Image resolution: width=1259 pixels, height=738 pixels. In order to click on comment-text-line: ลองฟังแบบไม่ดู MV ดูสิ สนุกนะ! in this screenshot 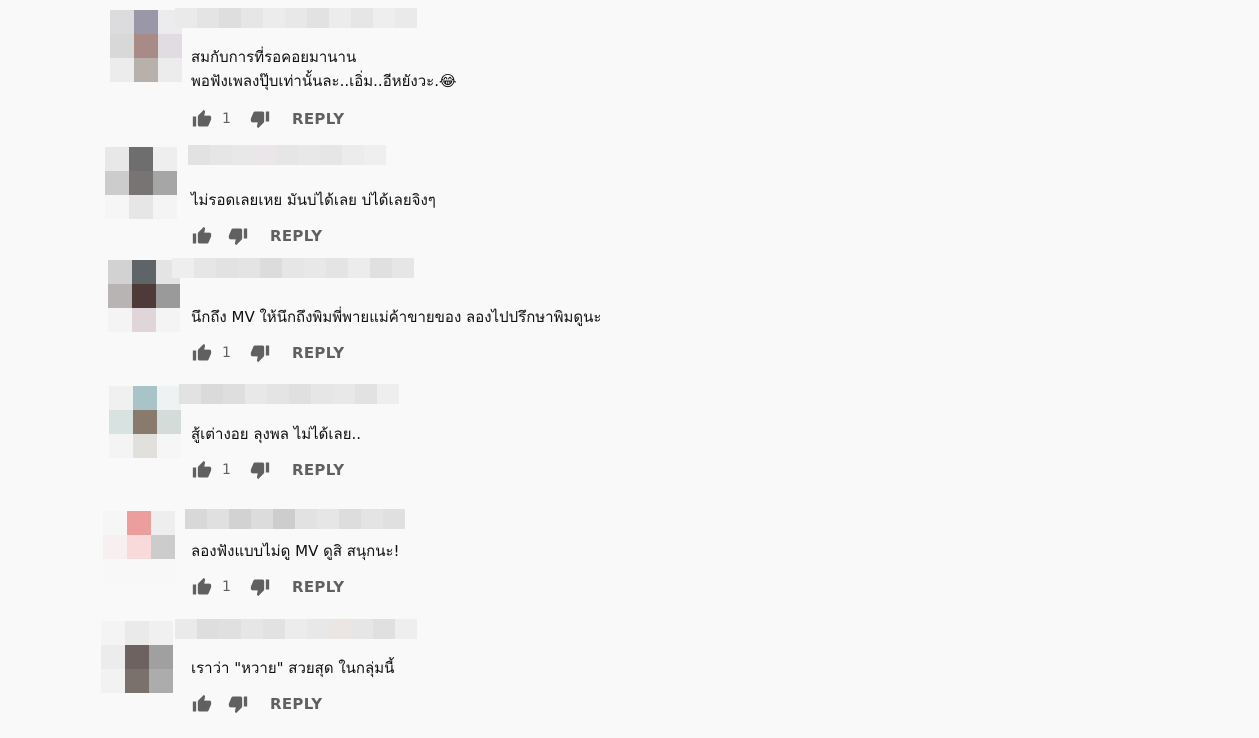, I will do `click(295, 551)`.